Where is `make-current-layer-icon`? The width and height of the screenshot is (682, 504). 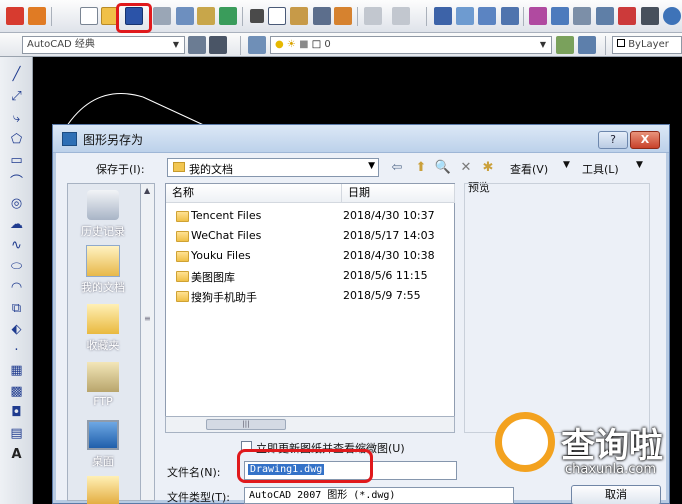 make-current-layer-icon is located at coordinates (565, 45).